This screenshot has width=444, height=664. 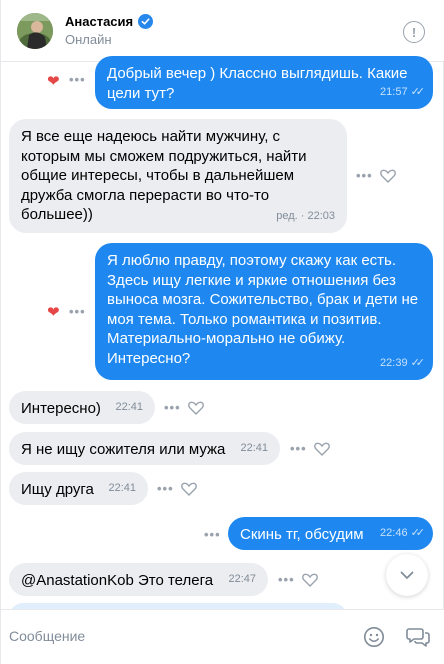 What do you see at coordinates (57, 489) in the screenshot?
I see `message-text: Ищу друга` at bounding box center [57, 489].